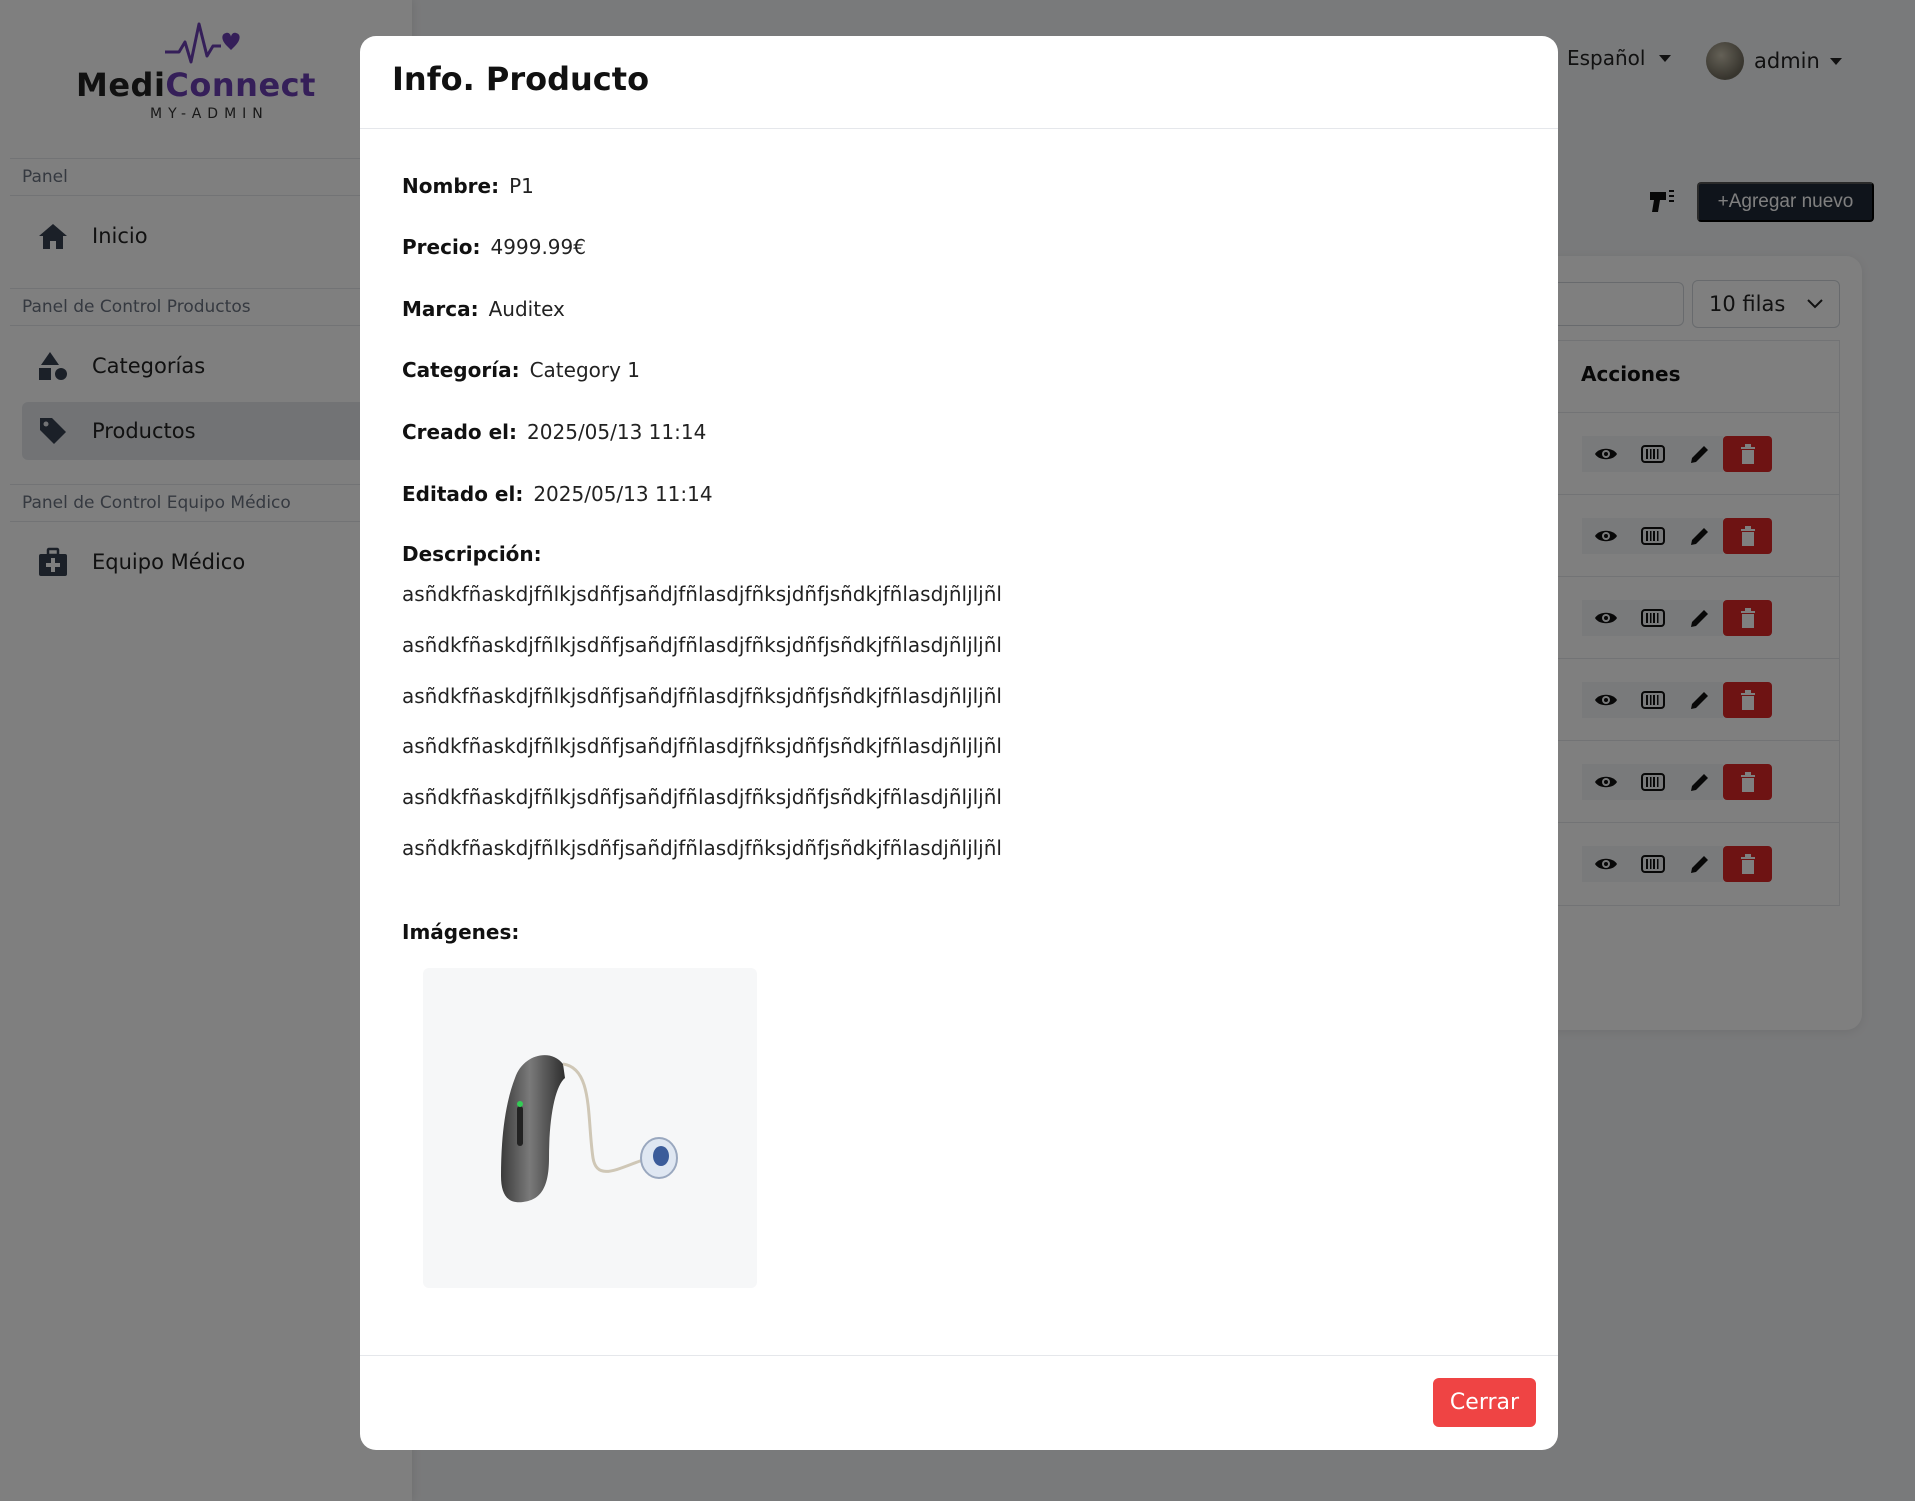  What do you see at coordinates (526, 309) in the screenshot?
I see `field-value: Auditex` at bounding box center [526, 309].